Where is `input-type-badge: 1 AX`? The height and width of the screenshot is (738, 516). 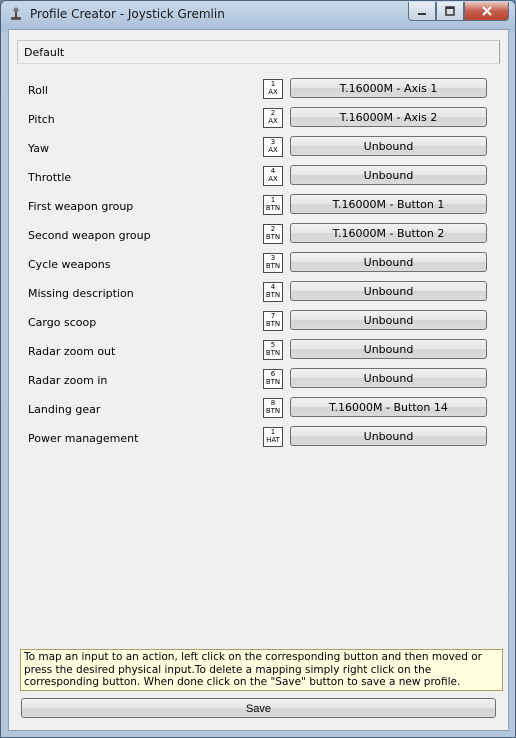 input-type-badge: 1 AX is located at coordinates (273, 89).